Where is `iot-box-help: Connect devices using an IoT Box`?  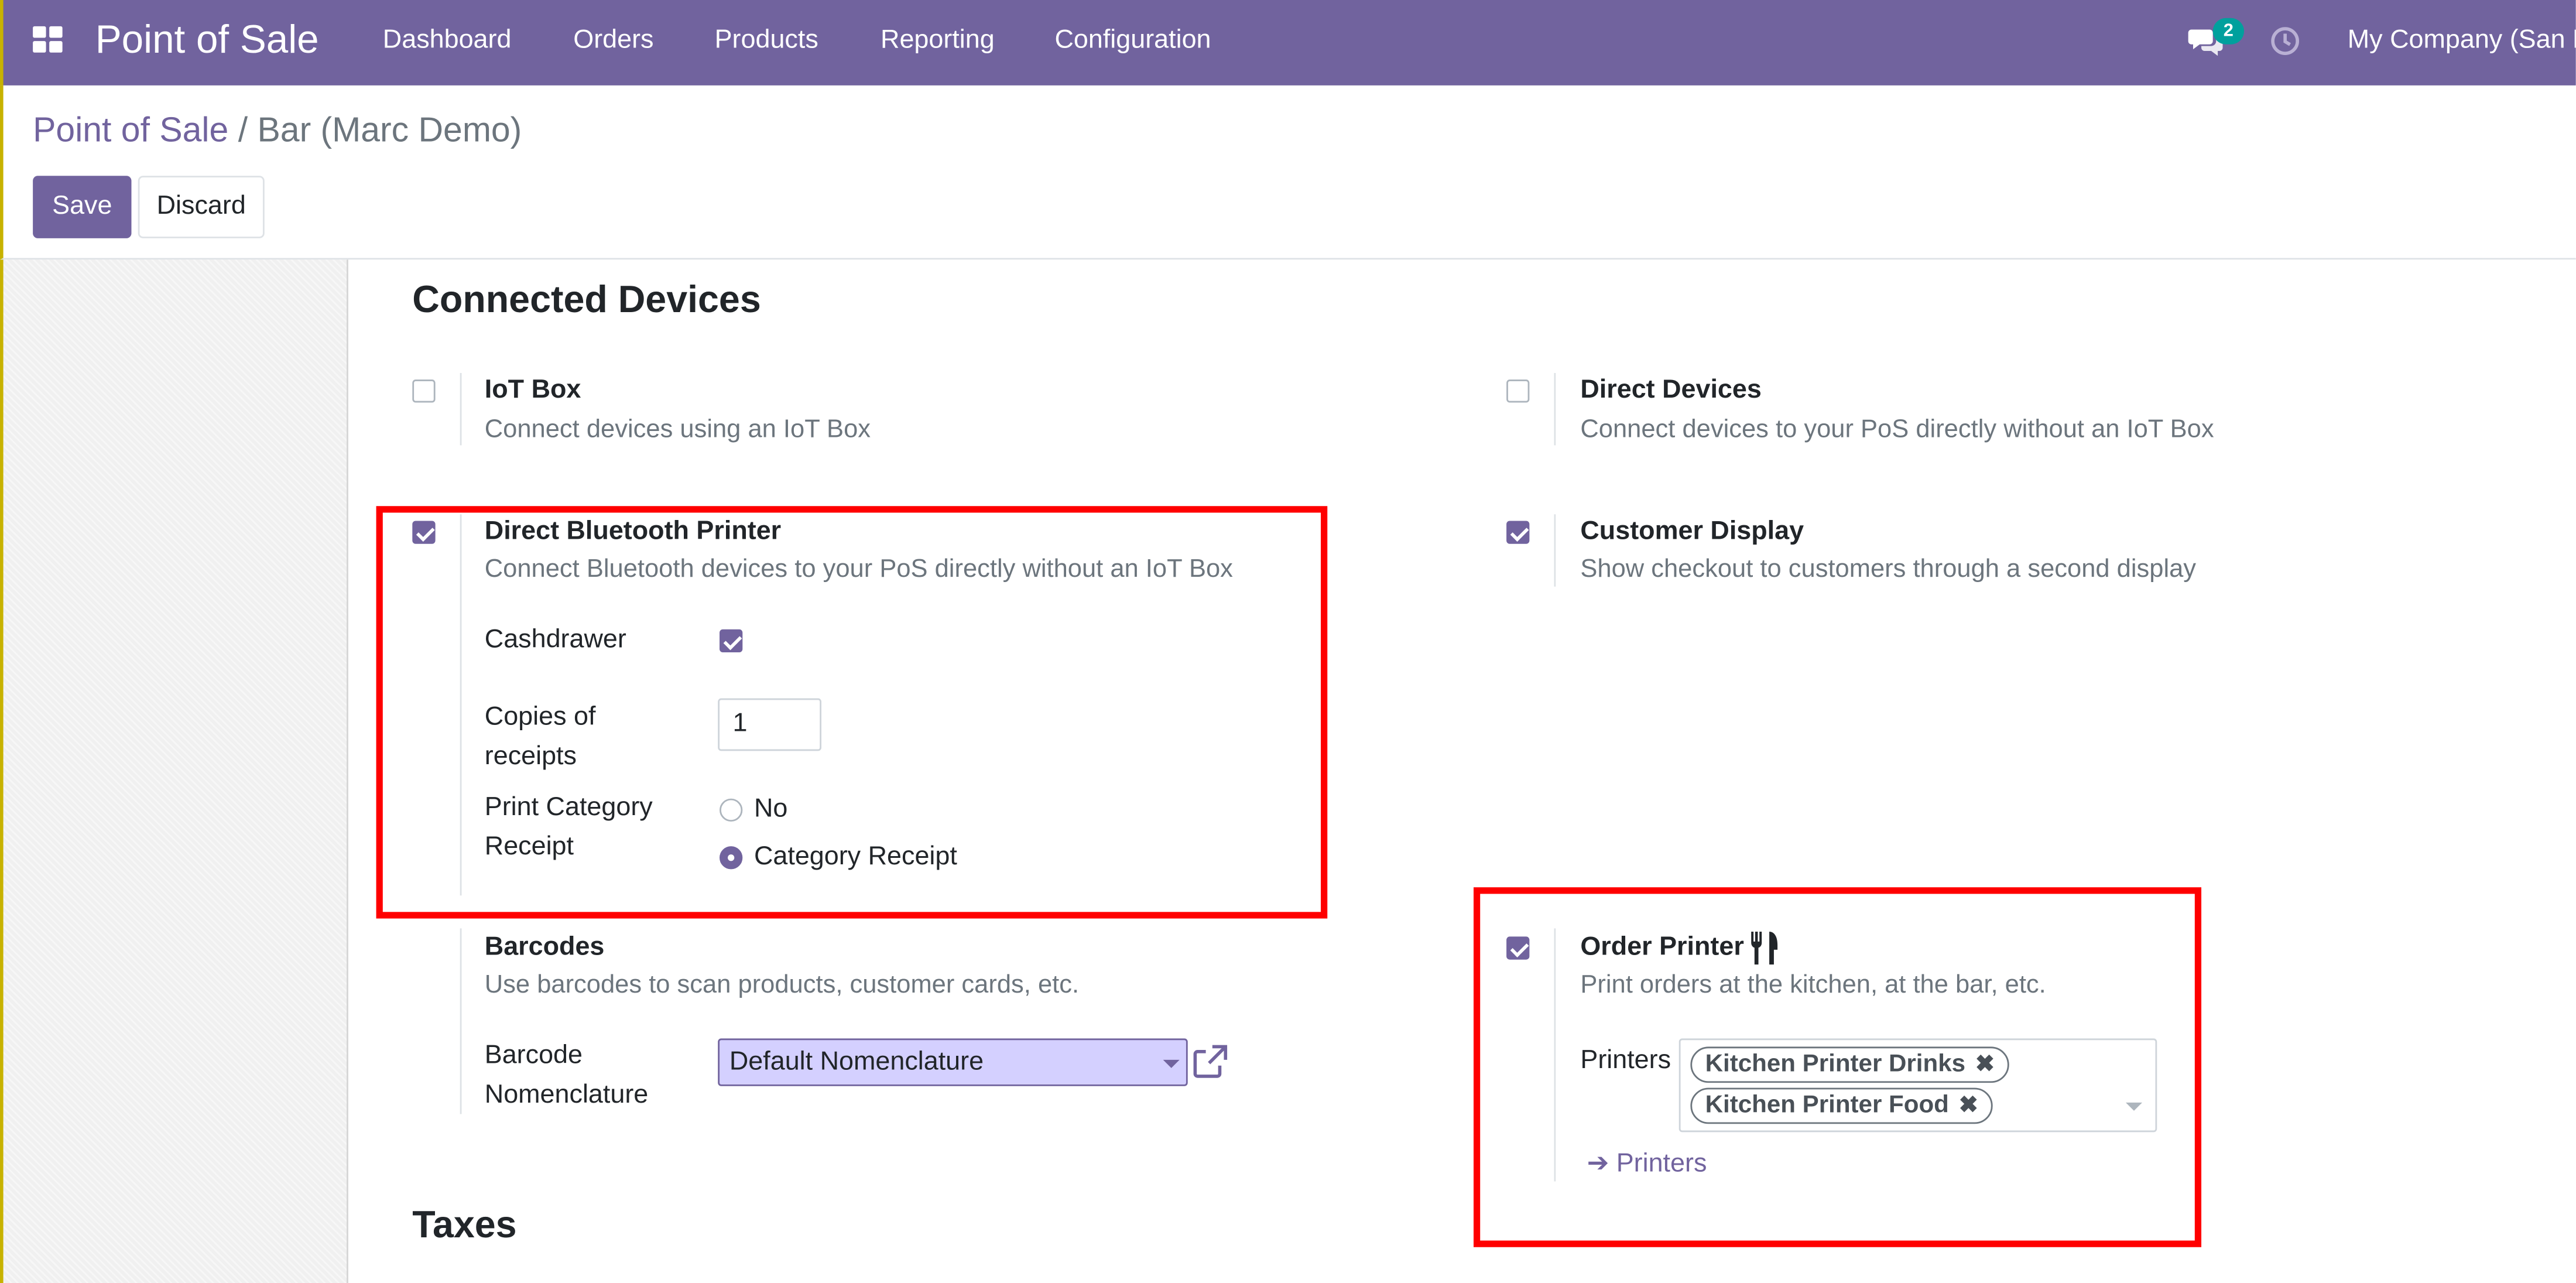
iot-box-help: Connect devices using an IoT Box is located at coordinates (677, 429).